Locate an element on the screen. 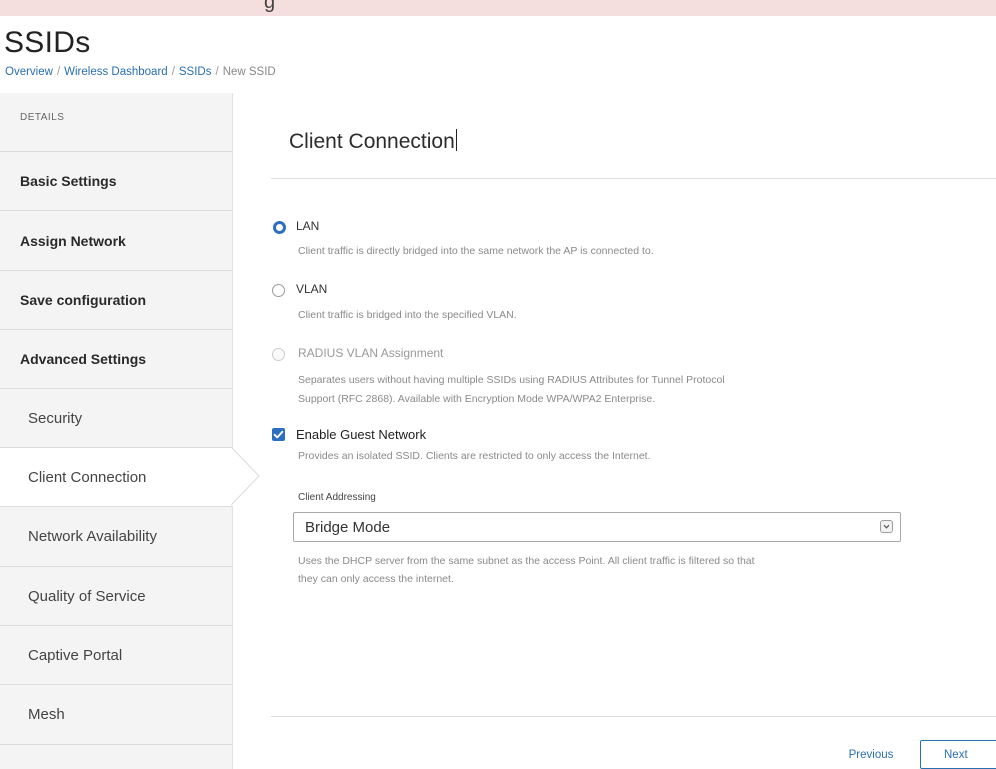 This screenshot has height=769, width=996. radio-vlan is located at coordinates (278, 290).